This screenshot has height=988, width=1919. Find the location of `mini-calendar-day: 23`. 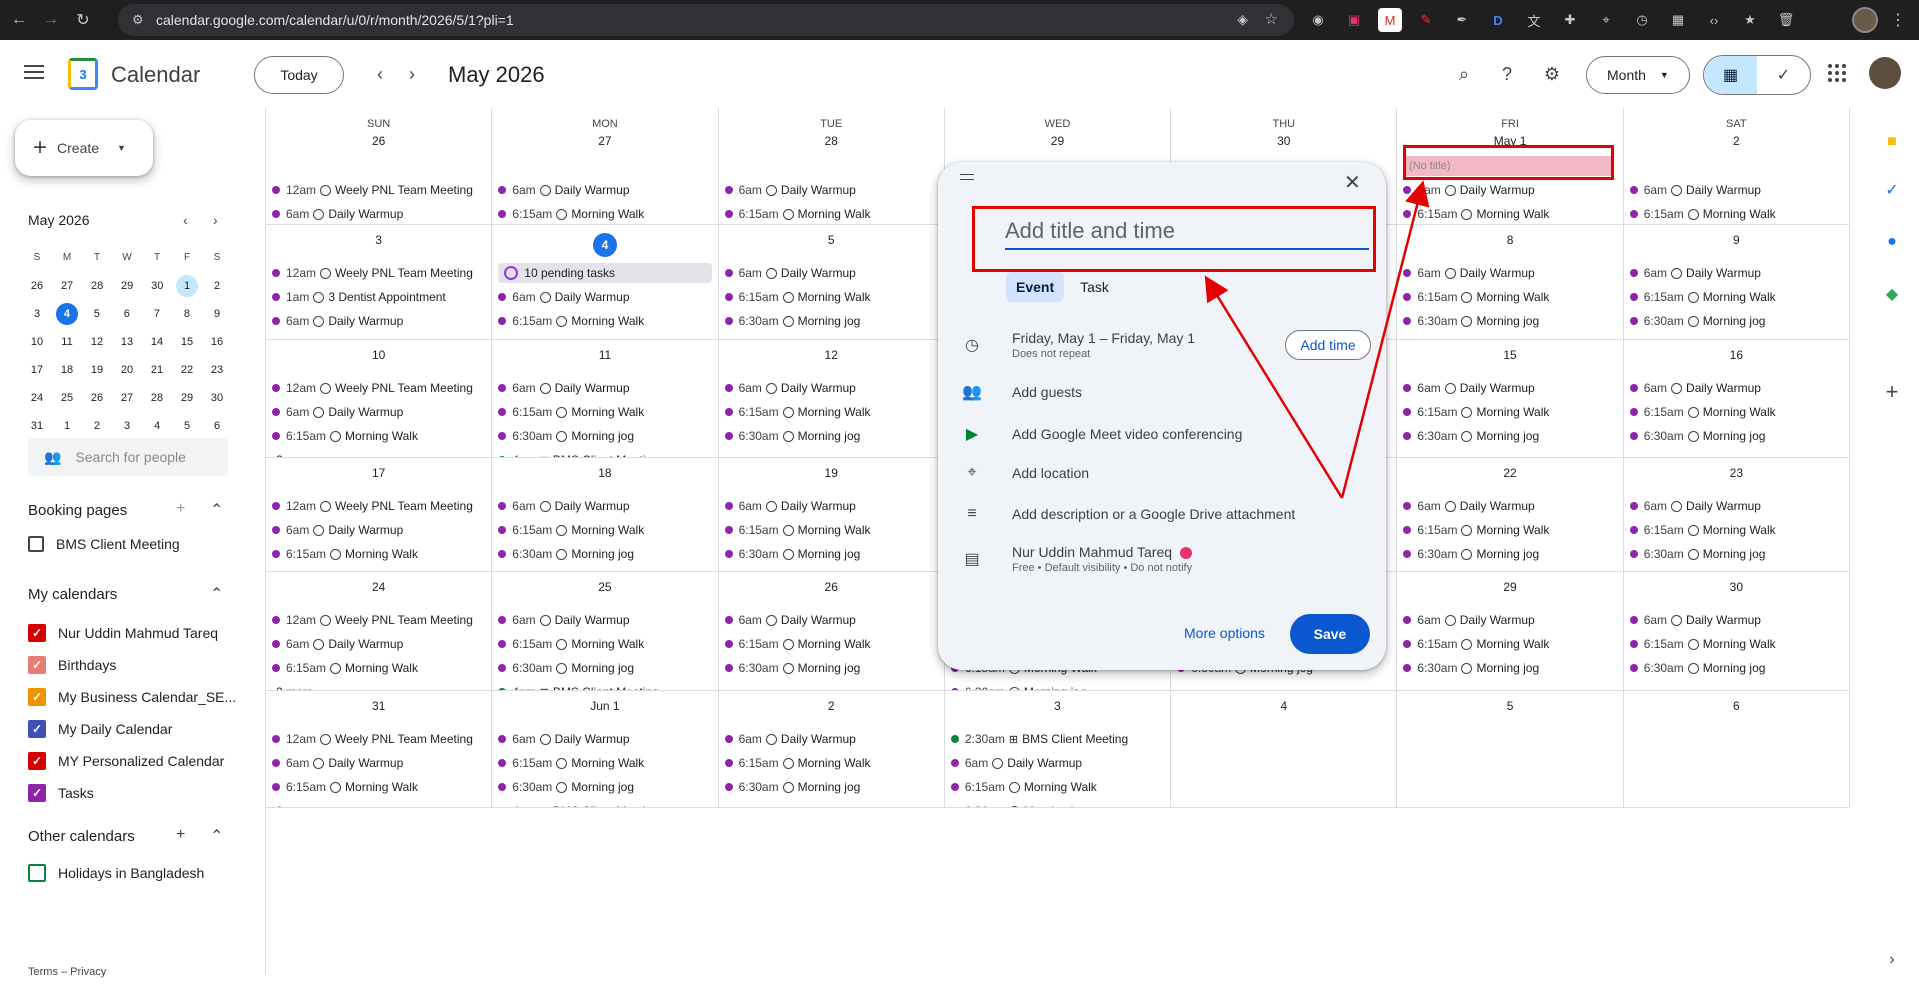

mini-calendar-day: 23 is located at coordinates (217, 370).